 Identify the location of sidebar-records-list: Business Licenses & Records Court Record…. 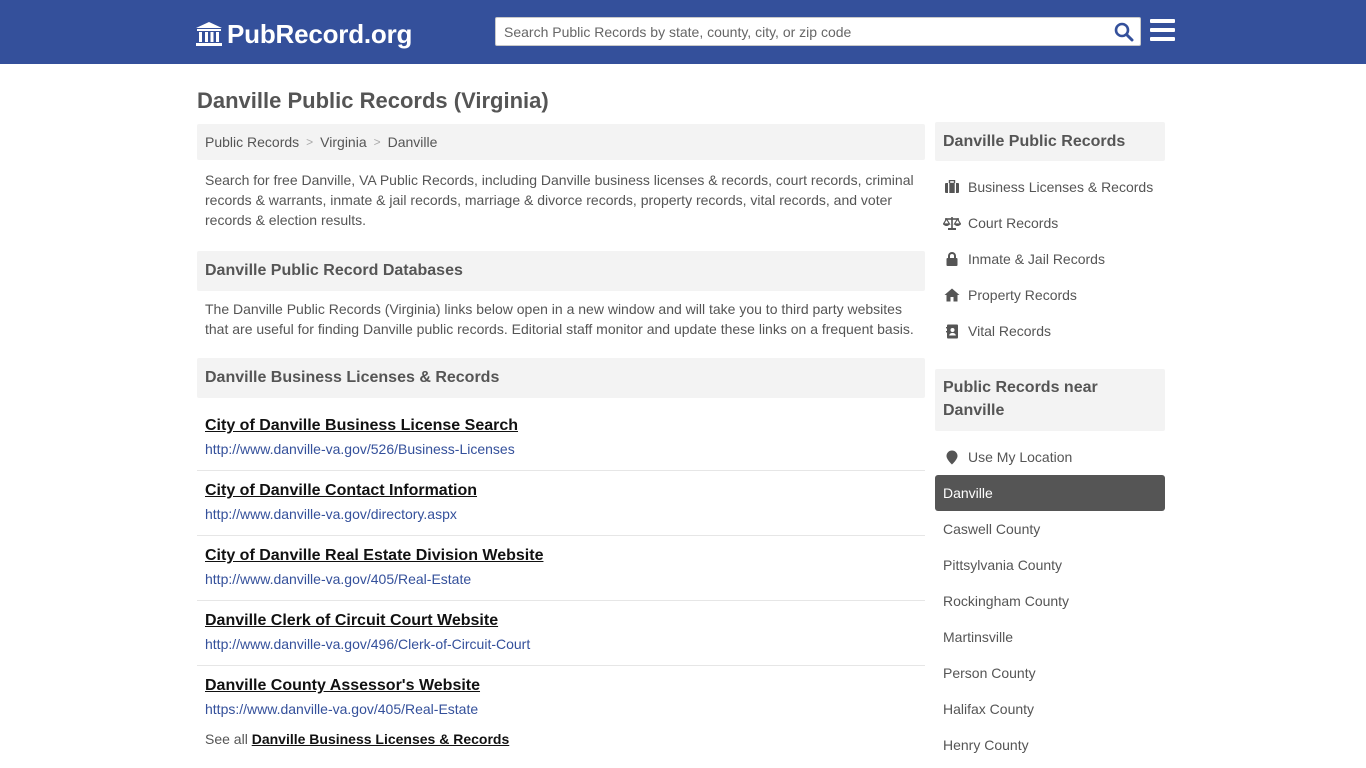
(1050, 259).